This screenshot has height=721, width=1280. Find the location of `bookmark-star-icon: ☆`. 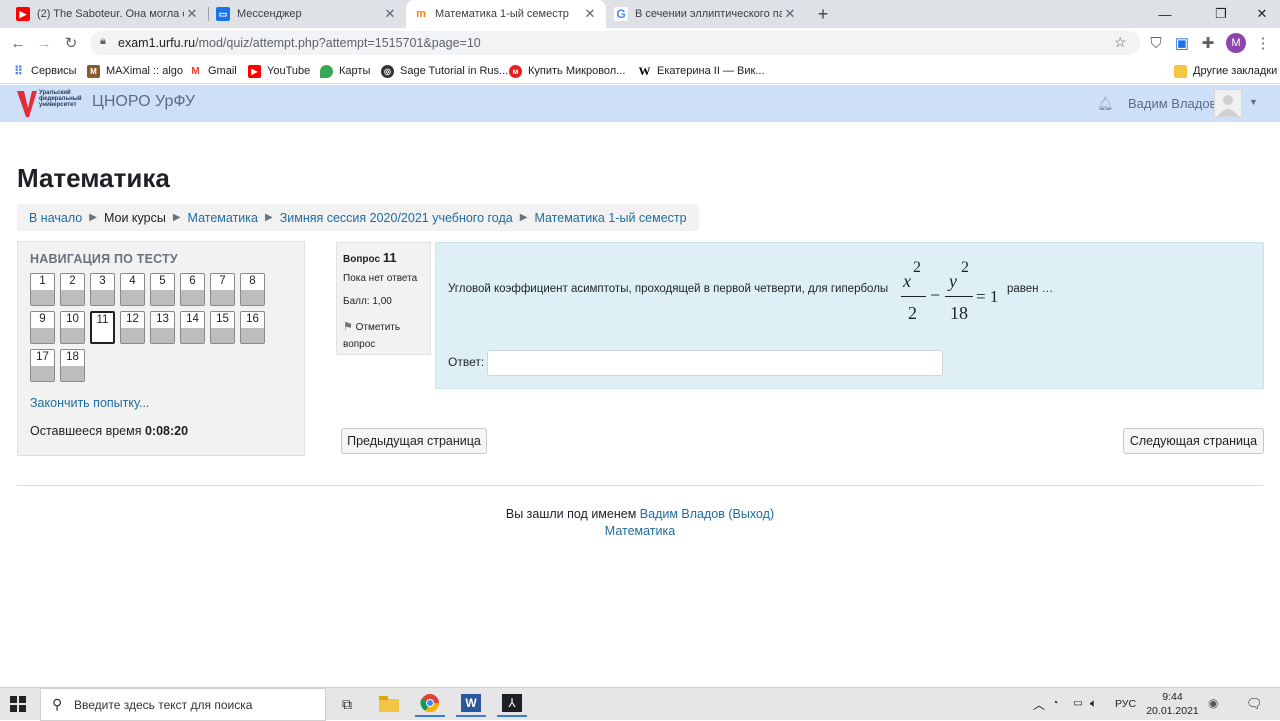

bookmark-star-icon: ☆ is located at coordinates (1120, 42).